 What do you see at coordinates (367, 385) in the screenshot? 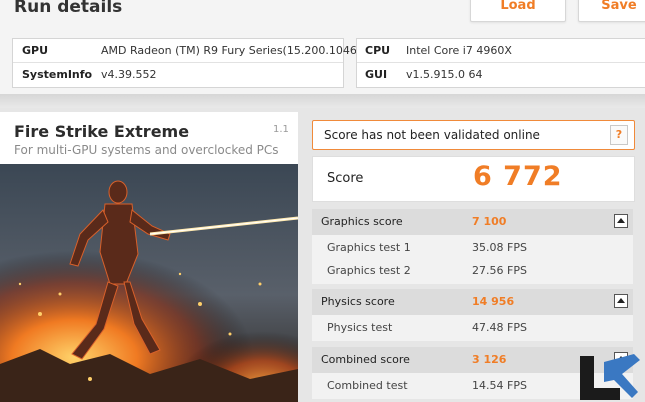
I see `combined-test-label: Combined test` at bounding box center [367, 385].